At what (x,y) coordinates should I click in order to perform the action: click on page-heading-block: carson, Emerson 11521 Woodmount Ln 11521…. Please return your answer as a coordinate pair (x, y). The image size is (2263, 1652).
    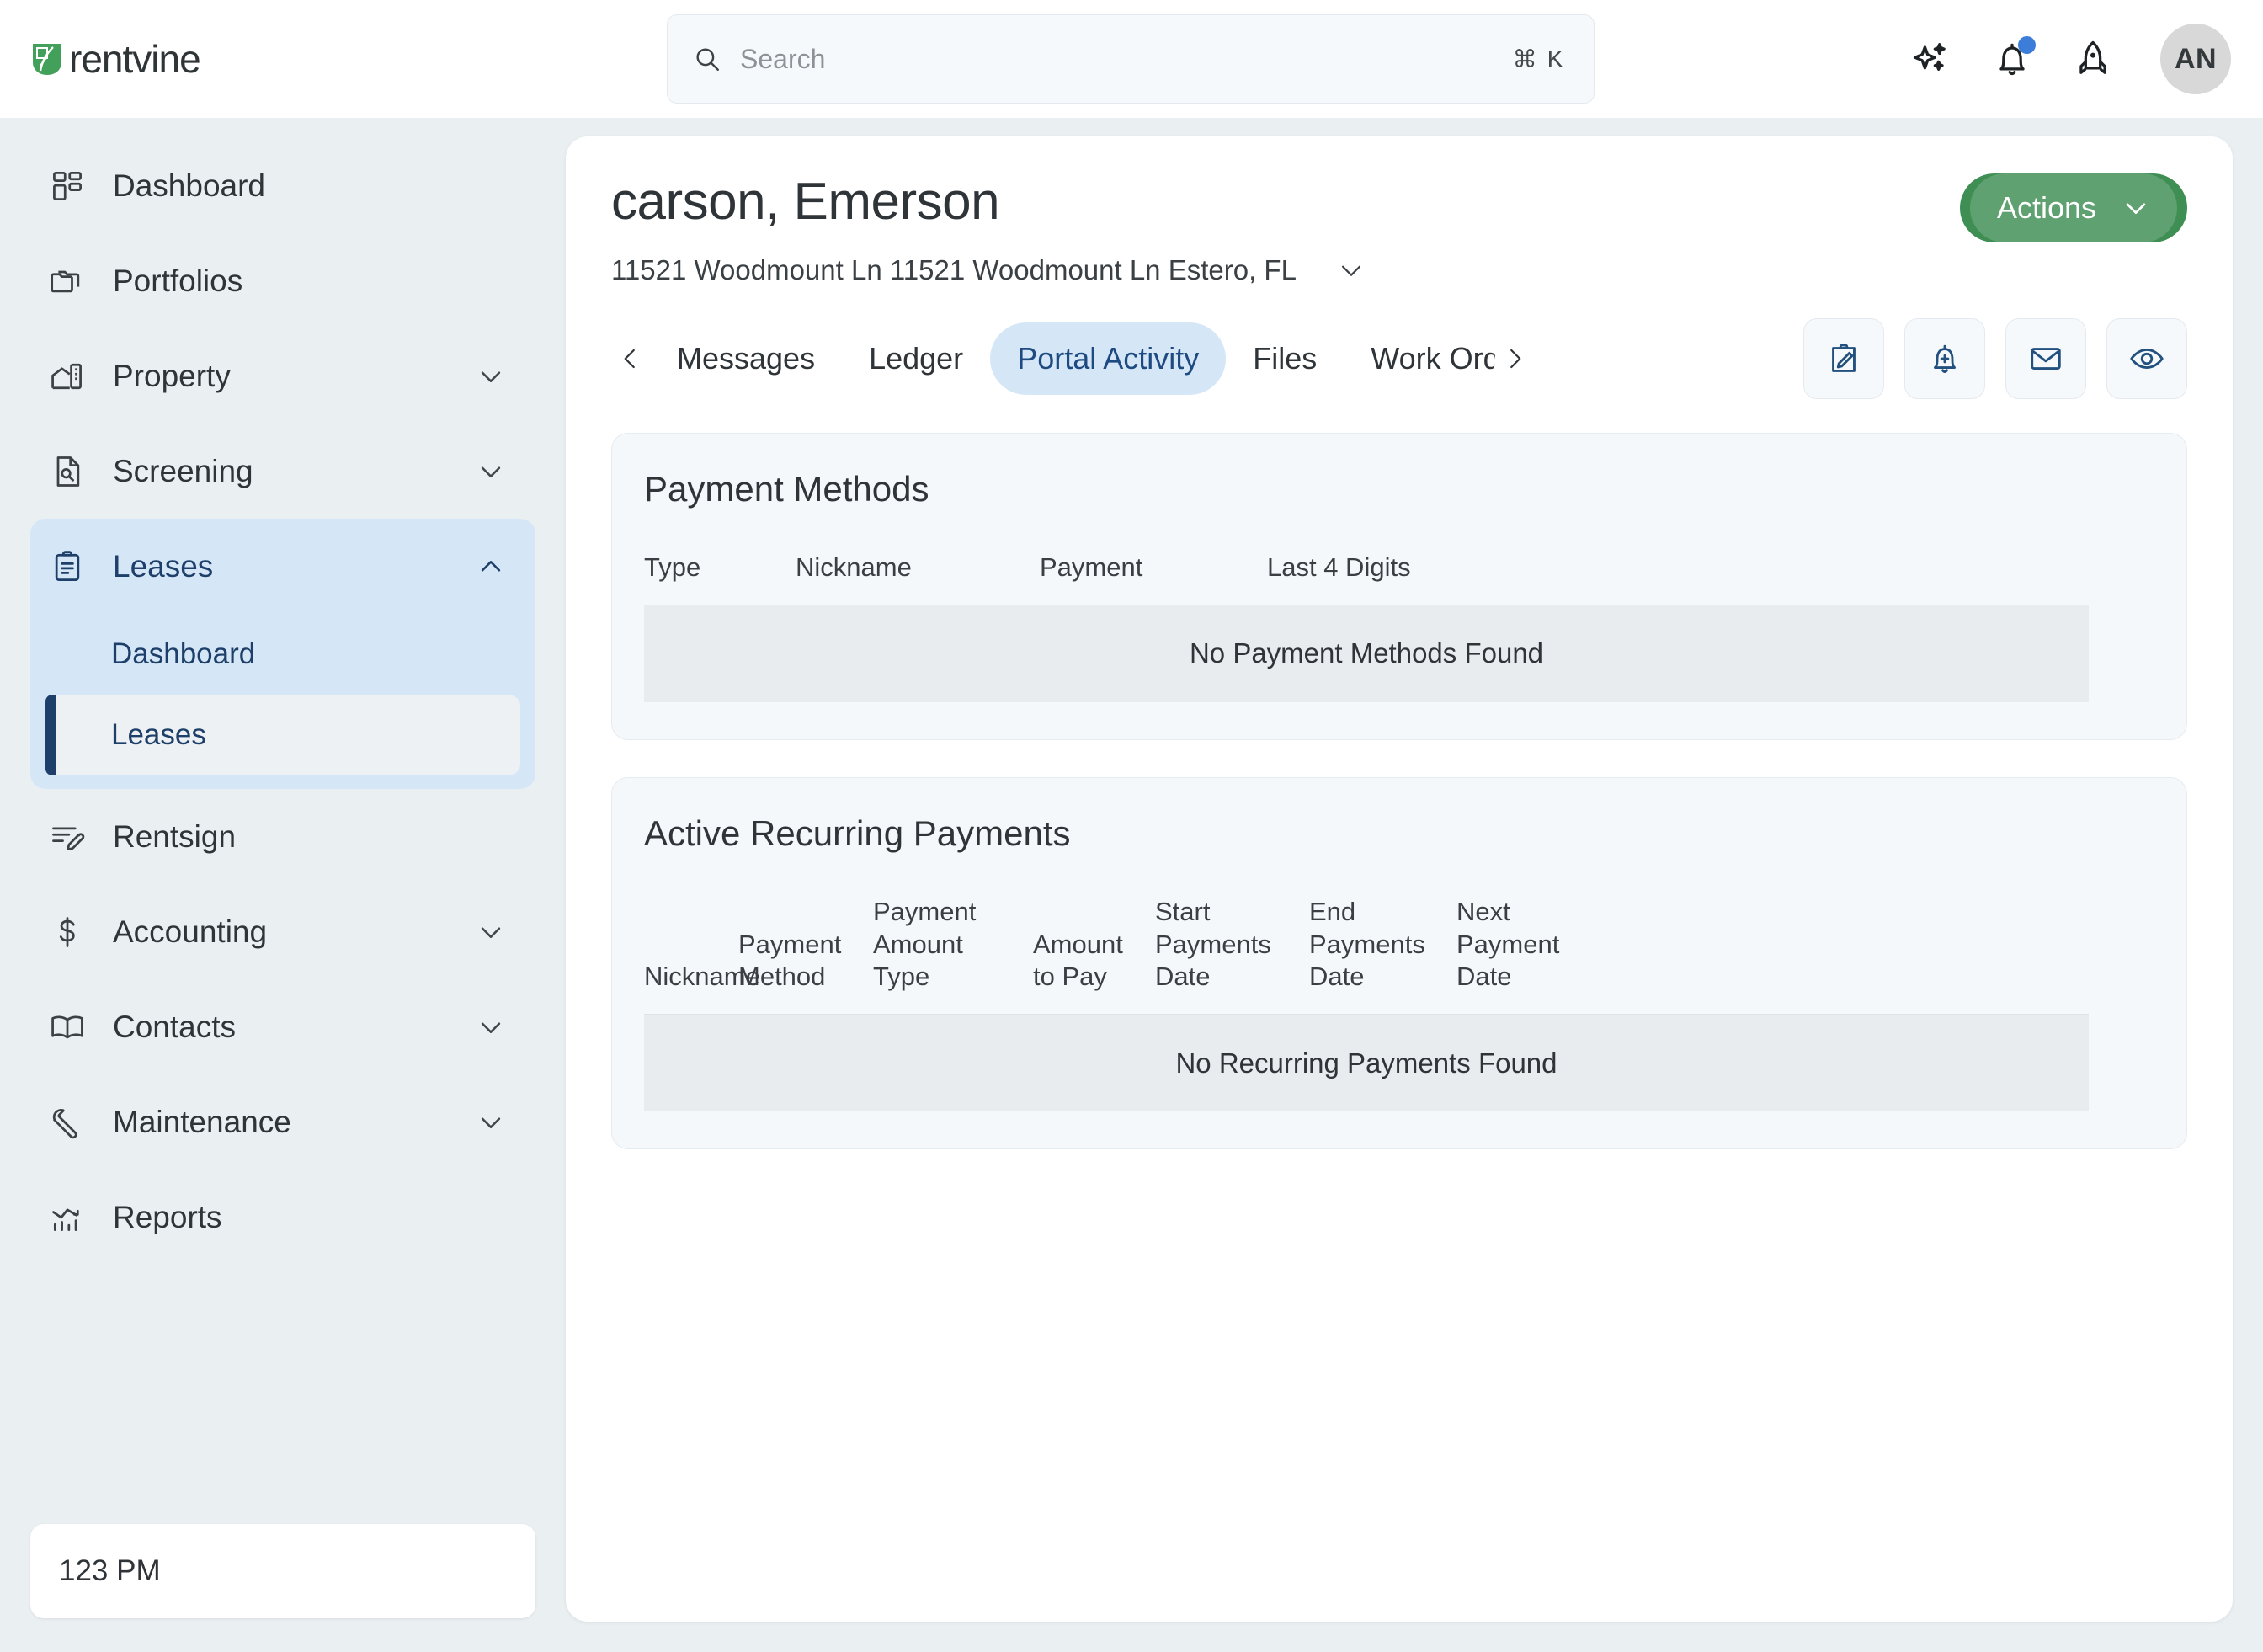
    Looking at the image, I should click on (988, 229).